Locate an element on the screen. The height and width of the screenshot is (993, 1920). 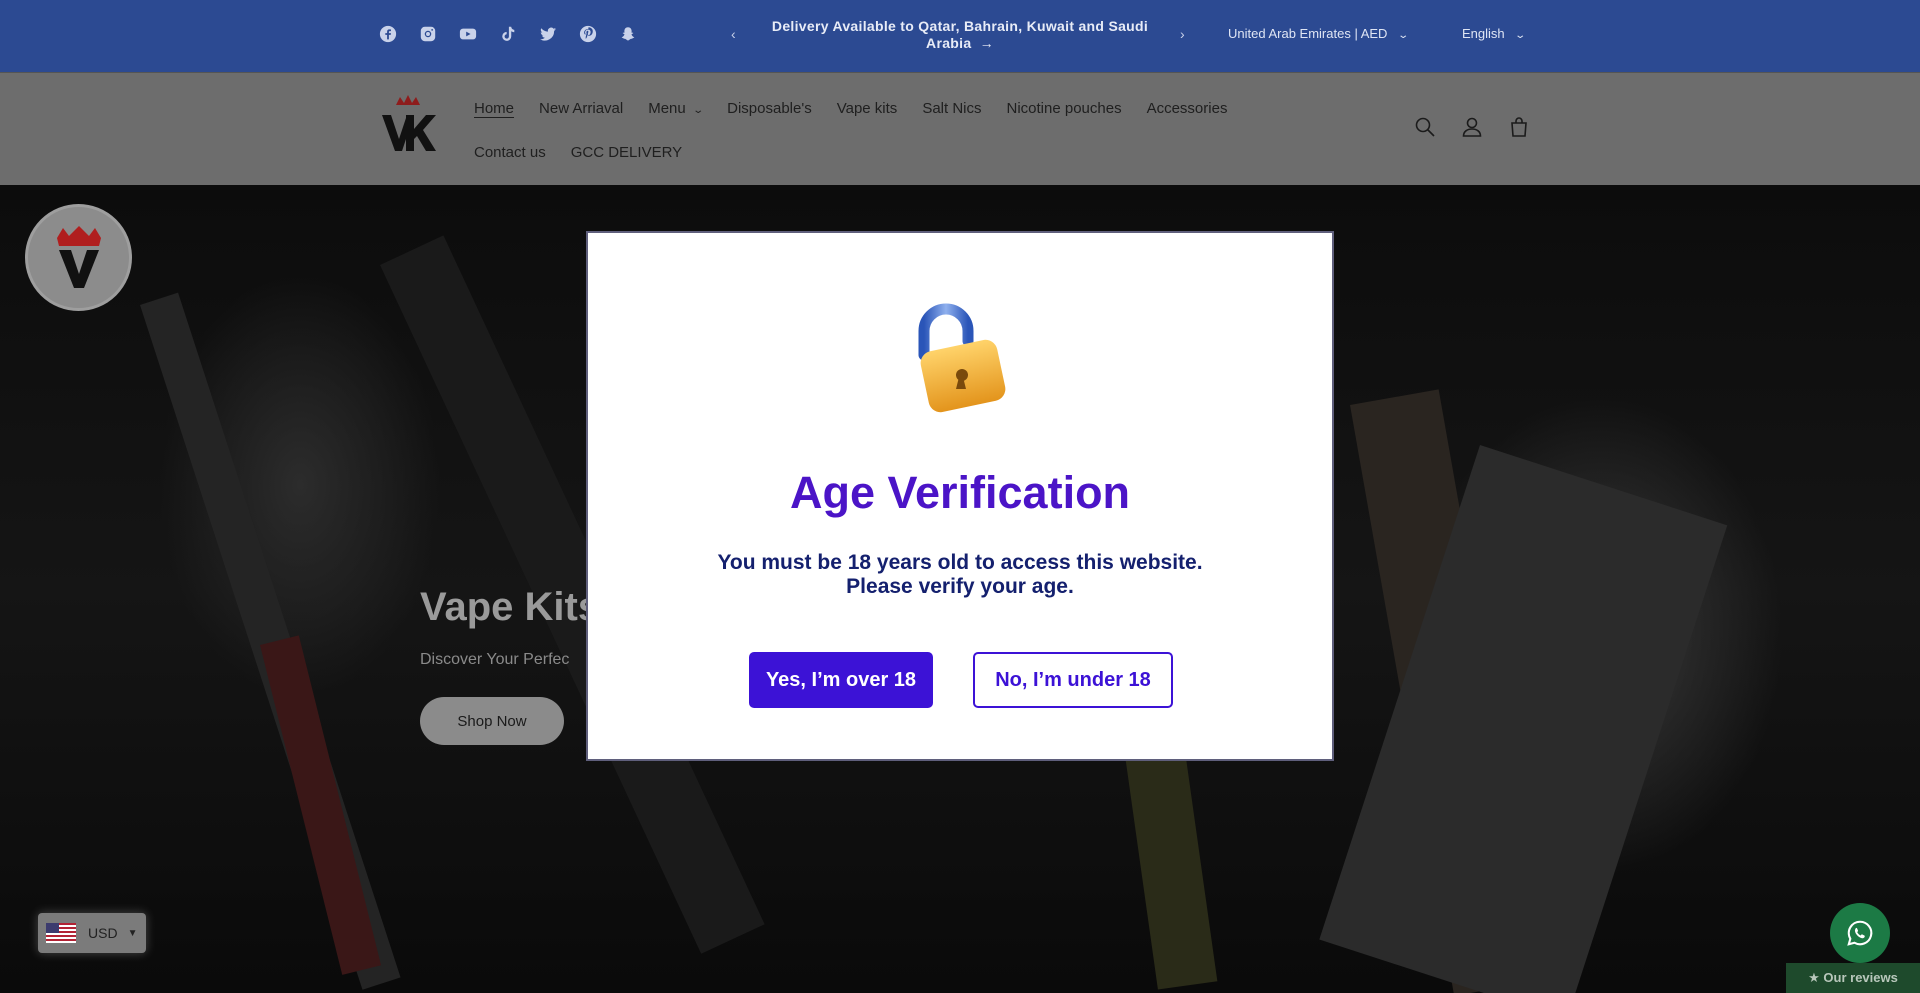
shop-now-button: Shop Now is located at coordinates (492, 721).